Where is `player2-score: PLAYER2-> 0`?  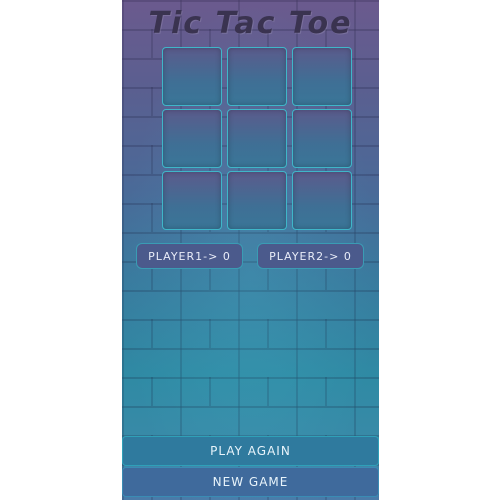 player2-score: PLAYER2-> 0 is located at coordinates (310, 256).